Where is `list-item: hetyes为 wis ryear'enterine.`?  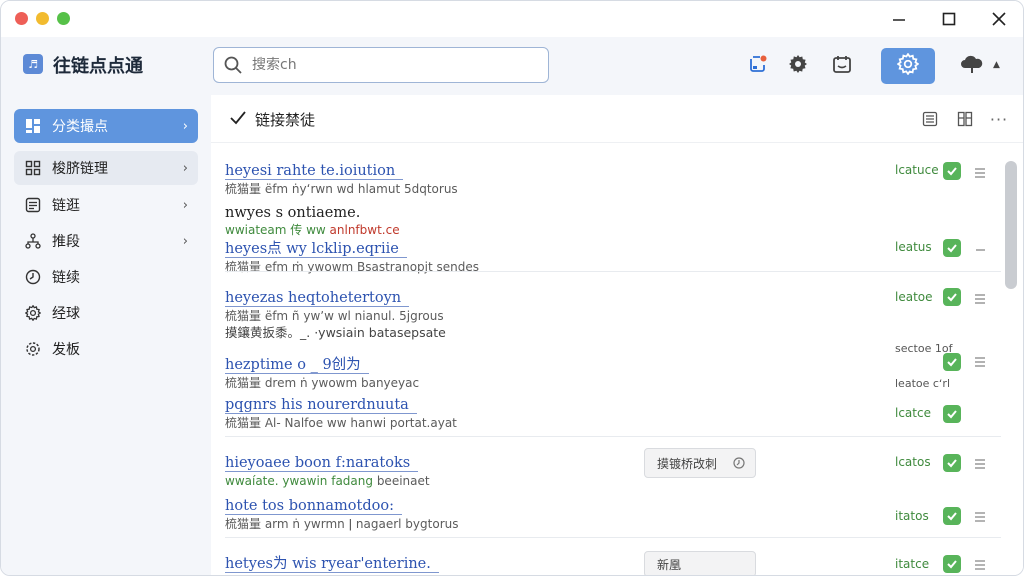 list-item: hetyes为 wis ryear'enterine. is located at coordinates (332, 563).